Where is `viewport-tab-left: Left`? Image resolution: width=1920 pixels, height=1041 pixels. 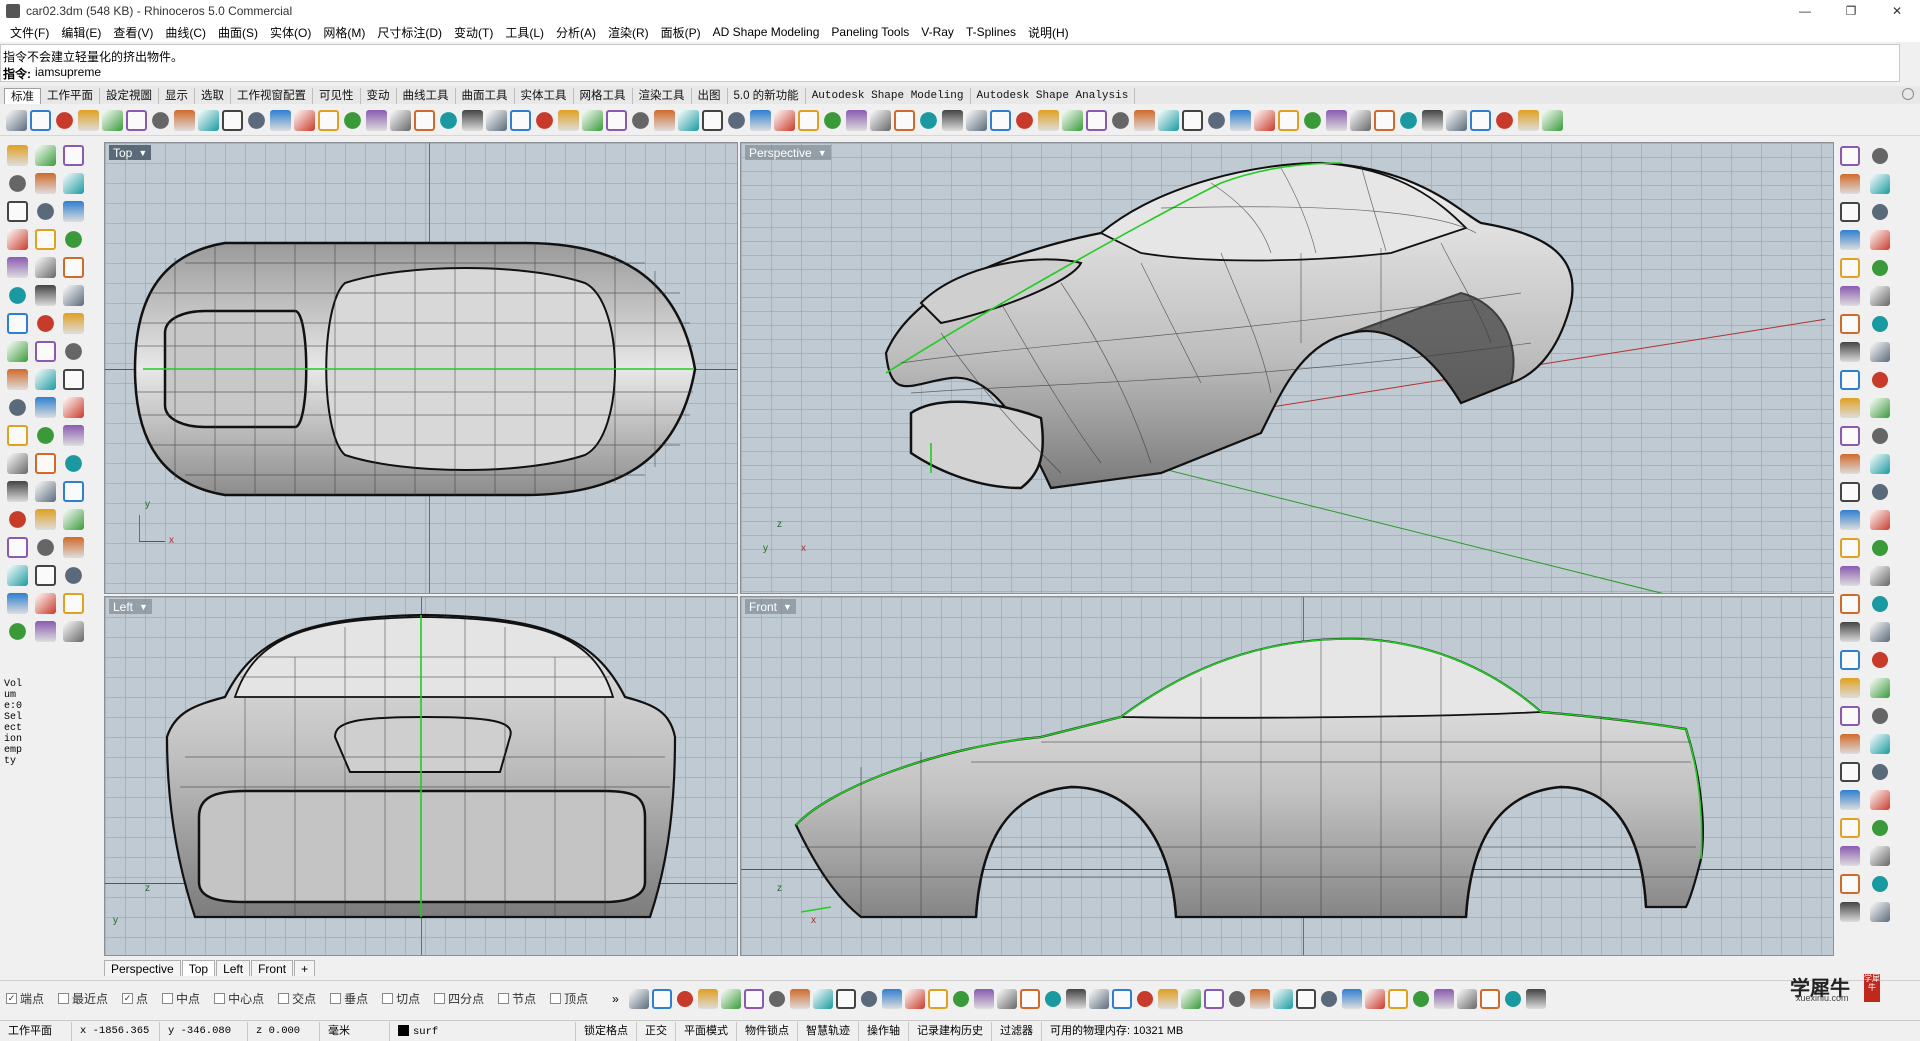 viewport-tab-left: Left is located at coordinates (233, 968).